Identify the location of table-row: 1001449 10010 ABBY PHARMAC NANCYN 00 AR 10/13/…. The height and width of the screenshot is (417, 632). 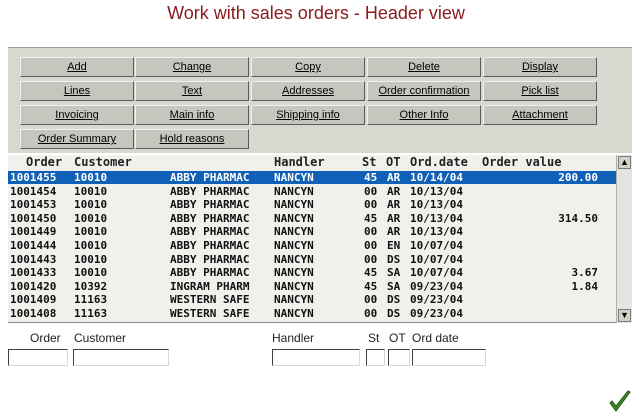
(312, 231).